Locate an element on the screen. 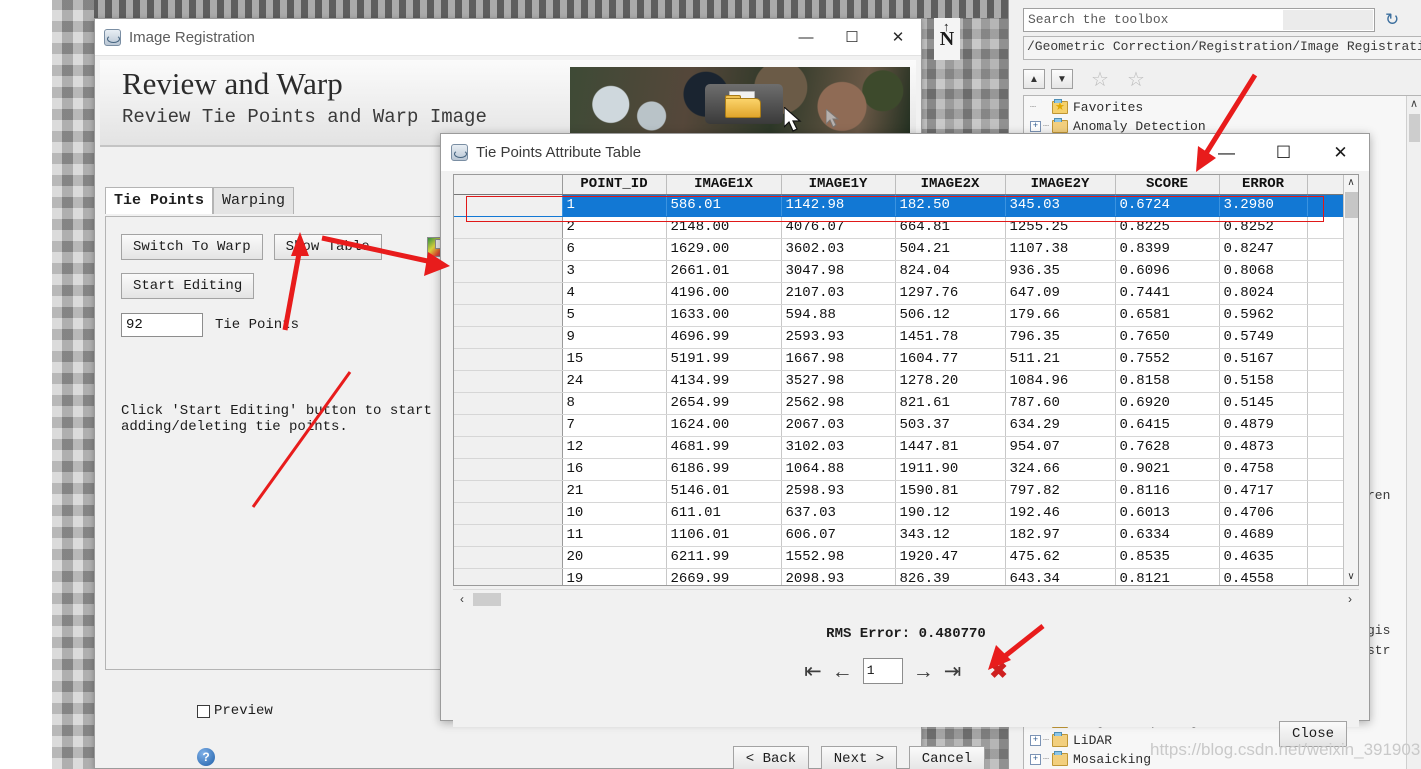 The width and height of the screenshot is (1421, 769). table-cell: 1667.98 is located at coordinates (838, 359).